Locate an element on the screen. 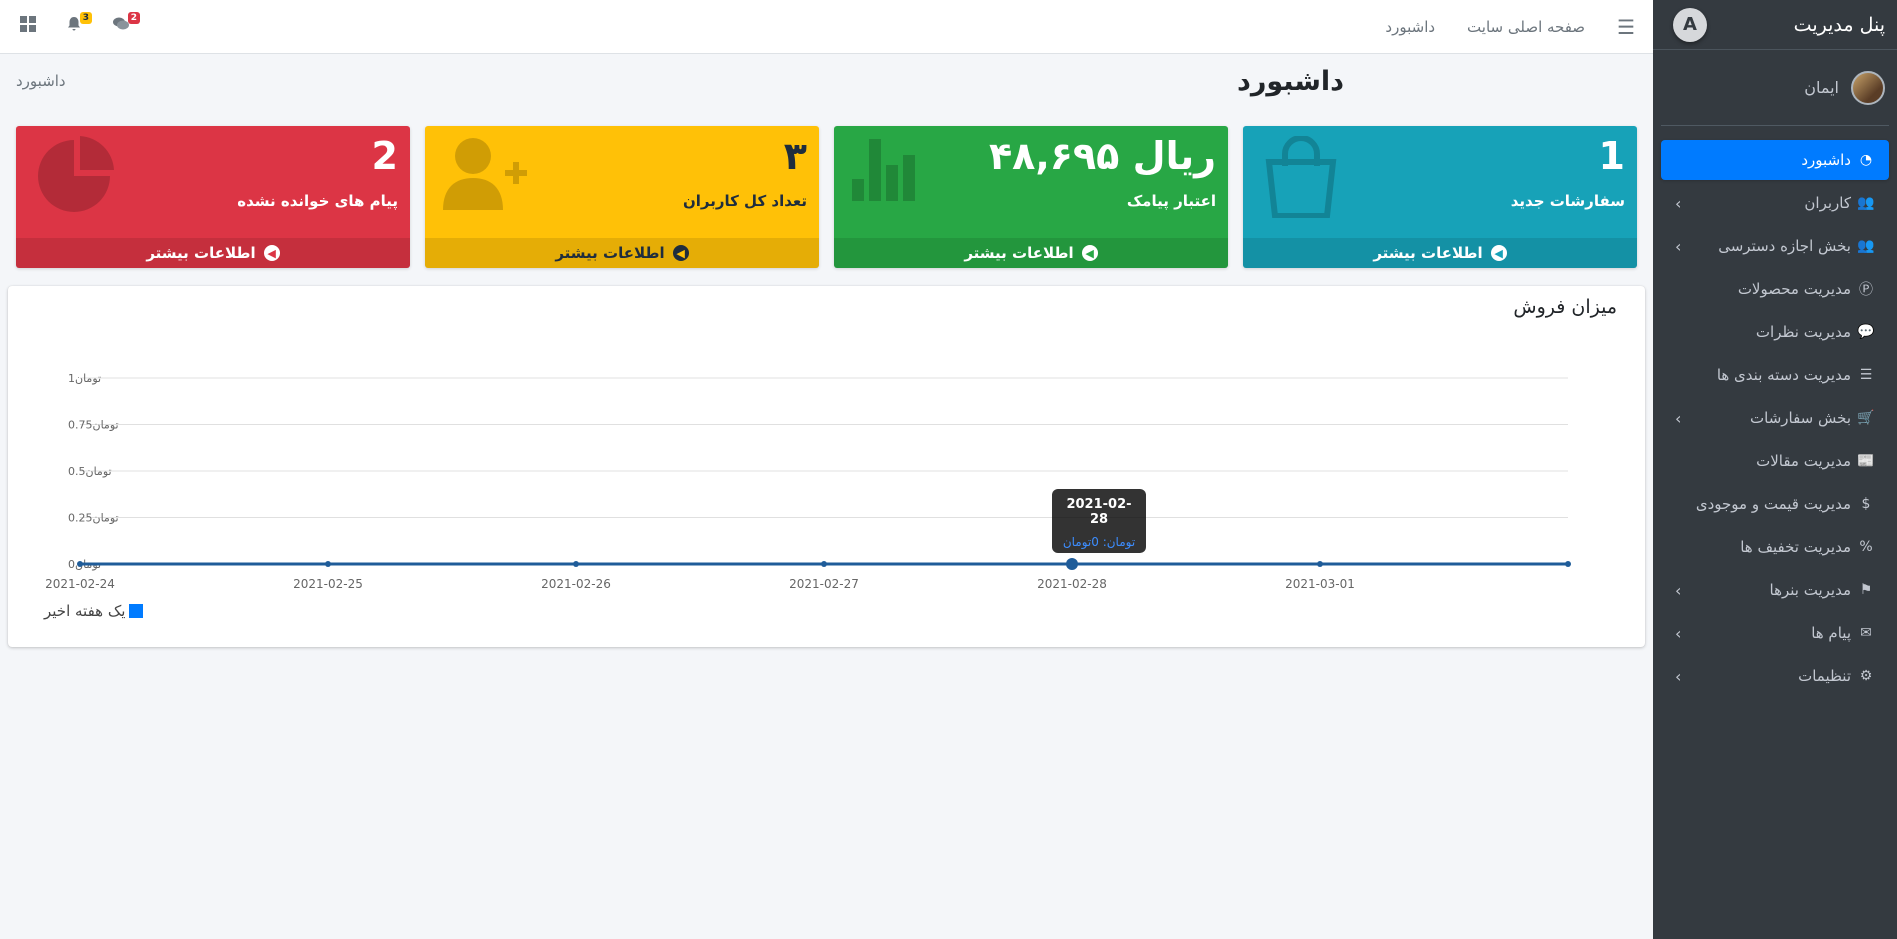  sidebar-item-content: بخش سفارشات 🛒 is located at coordinates (1812, 418).